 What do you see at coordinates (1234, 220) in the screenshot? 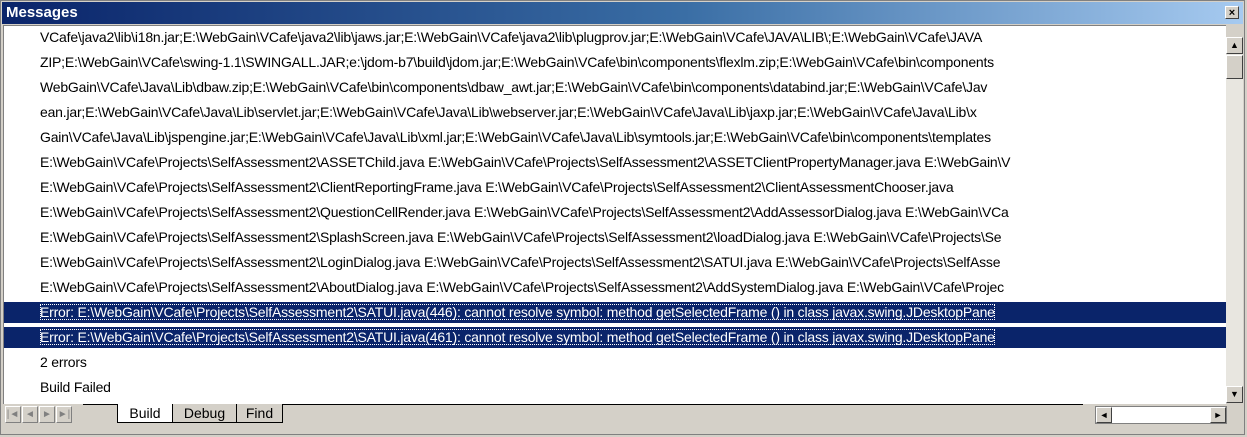
I see `vertical-scrollbar: ▲ ▼` at bounding box center [1234, 220].